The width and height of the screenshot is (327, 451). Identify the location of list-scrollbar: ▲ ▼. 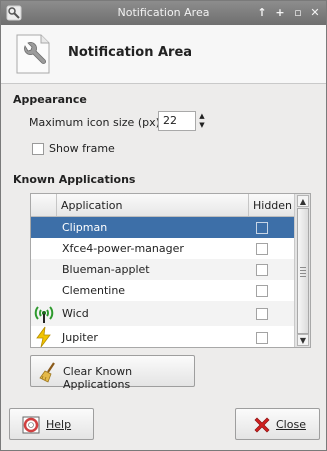
(302, 270).